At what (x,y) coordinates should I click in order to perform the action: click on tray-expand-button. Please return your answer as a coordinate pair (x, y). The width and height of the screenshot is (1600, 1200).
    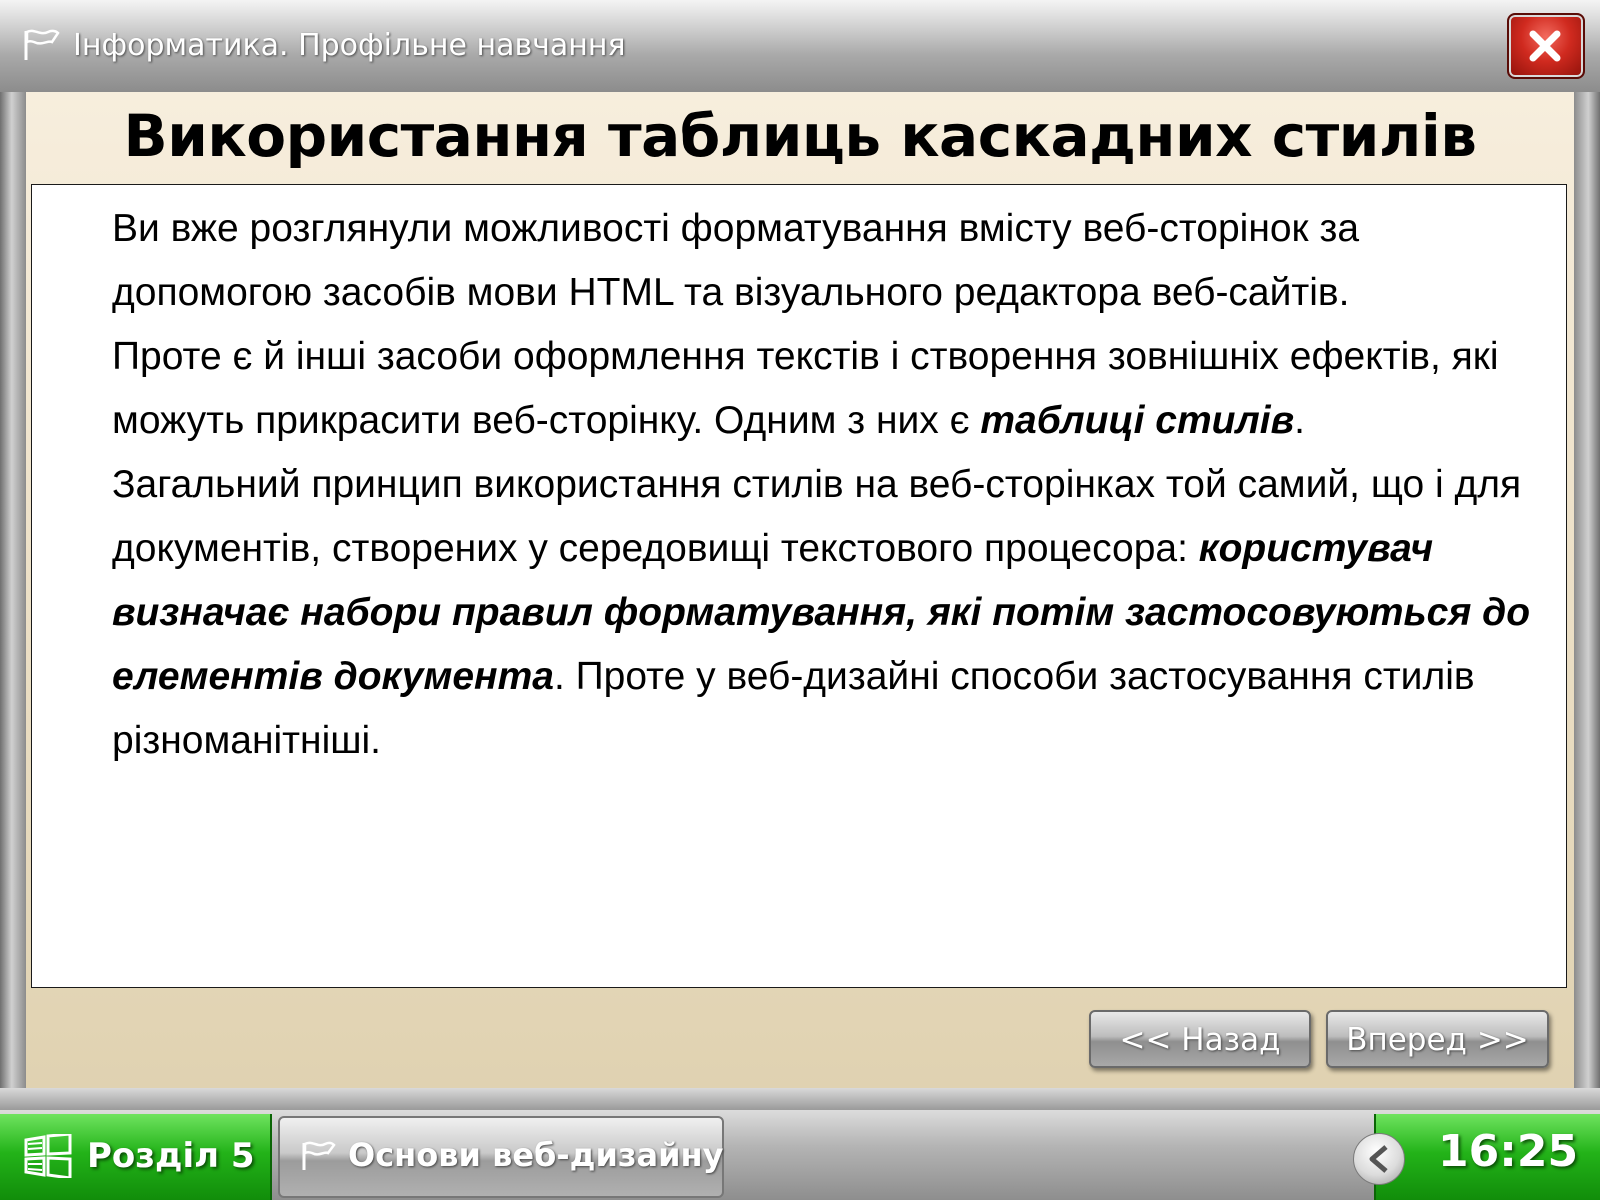
    Looking at the image, I should click on (1379, 1159).